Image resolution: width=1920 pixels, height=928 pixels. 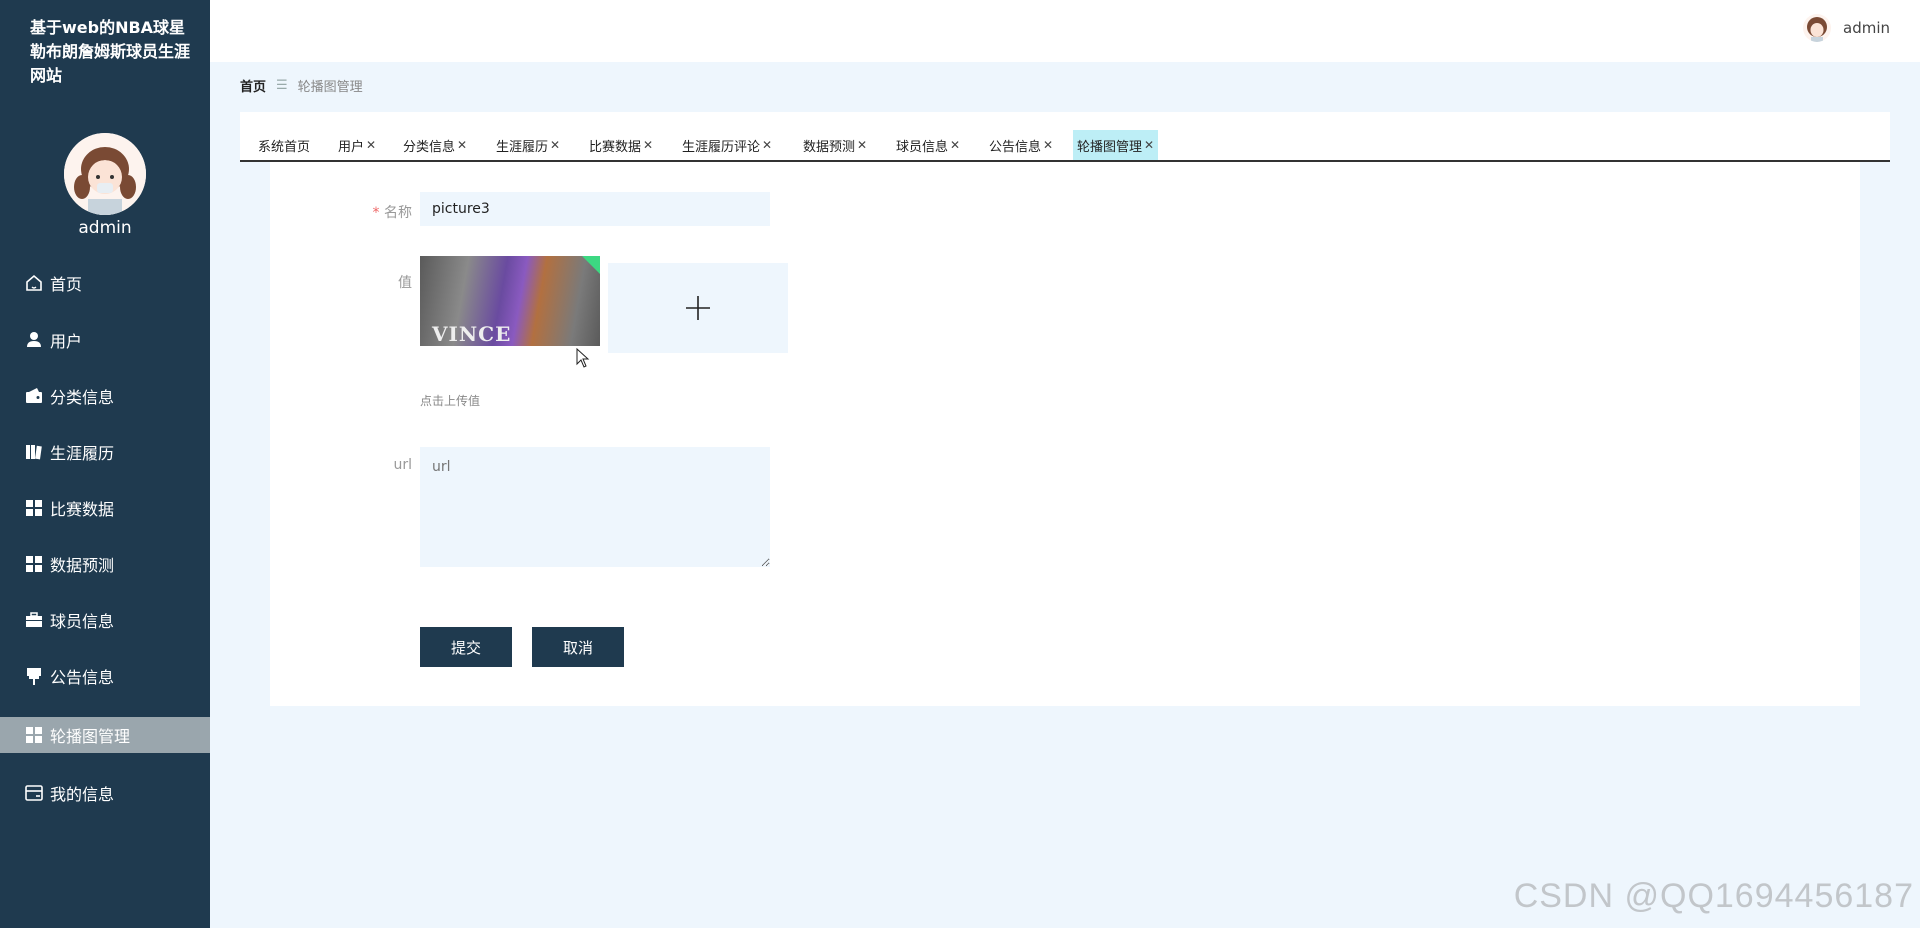 I want to click on tab-system-home: 系统首页, so click(x=284, y=145).